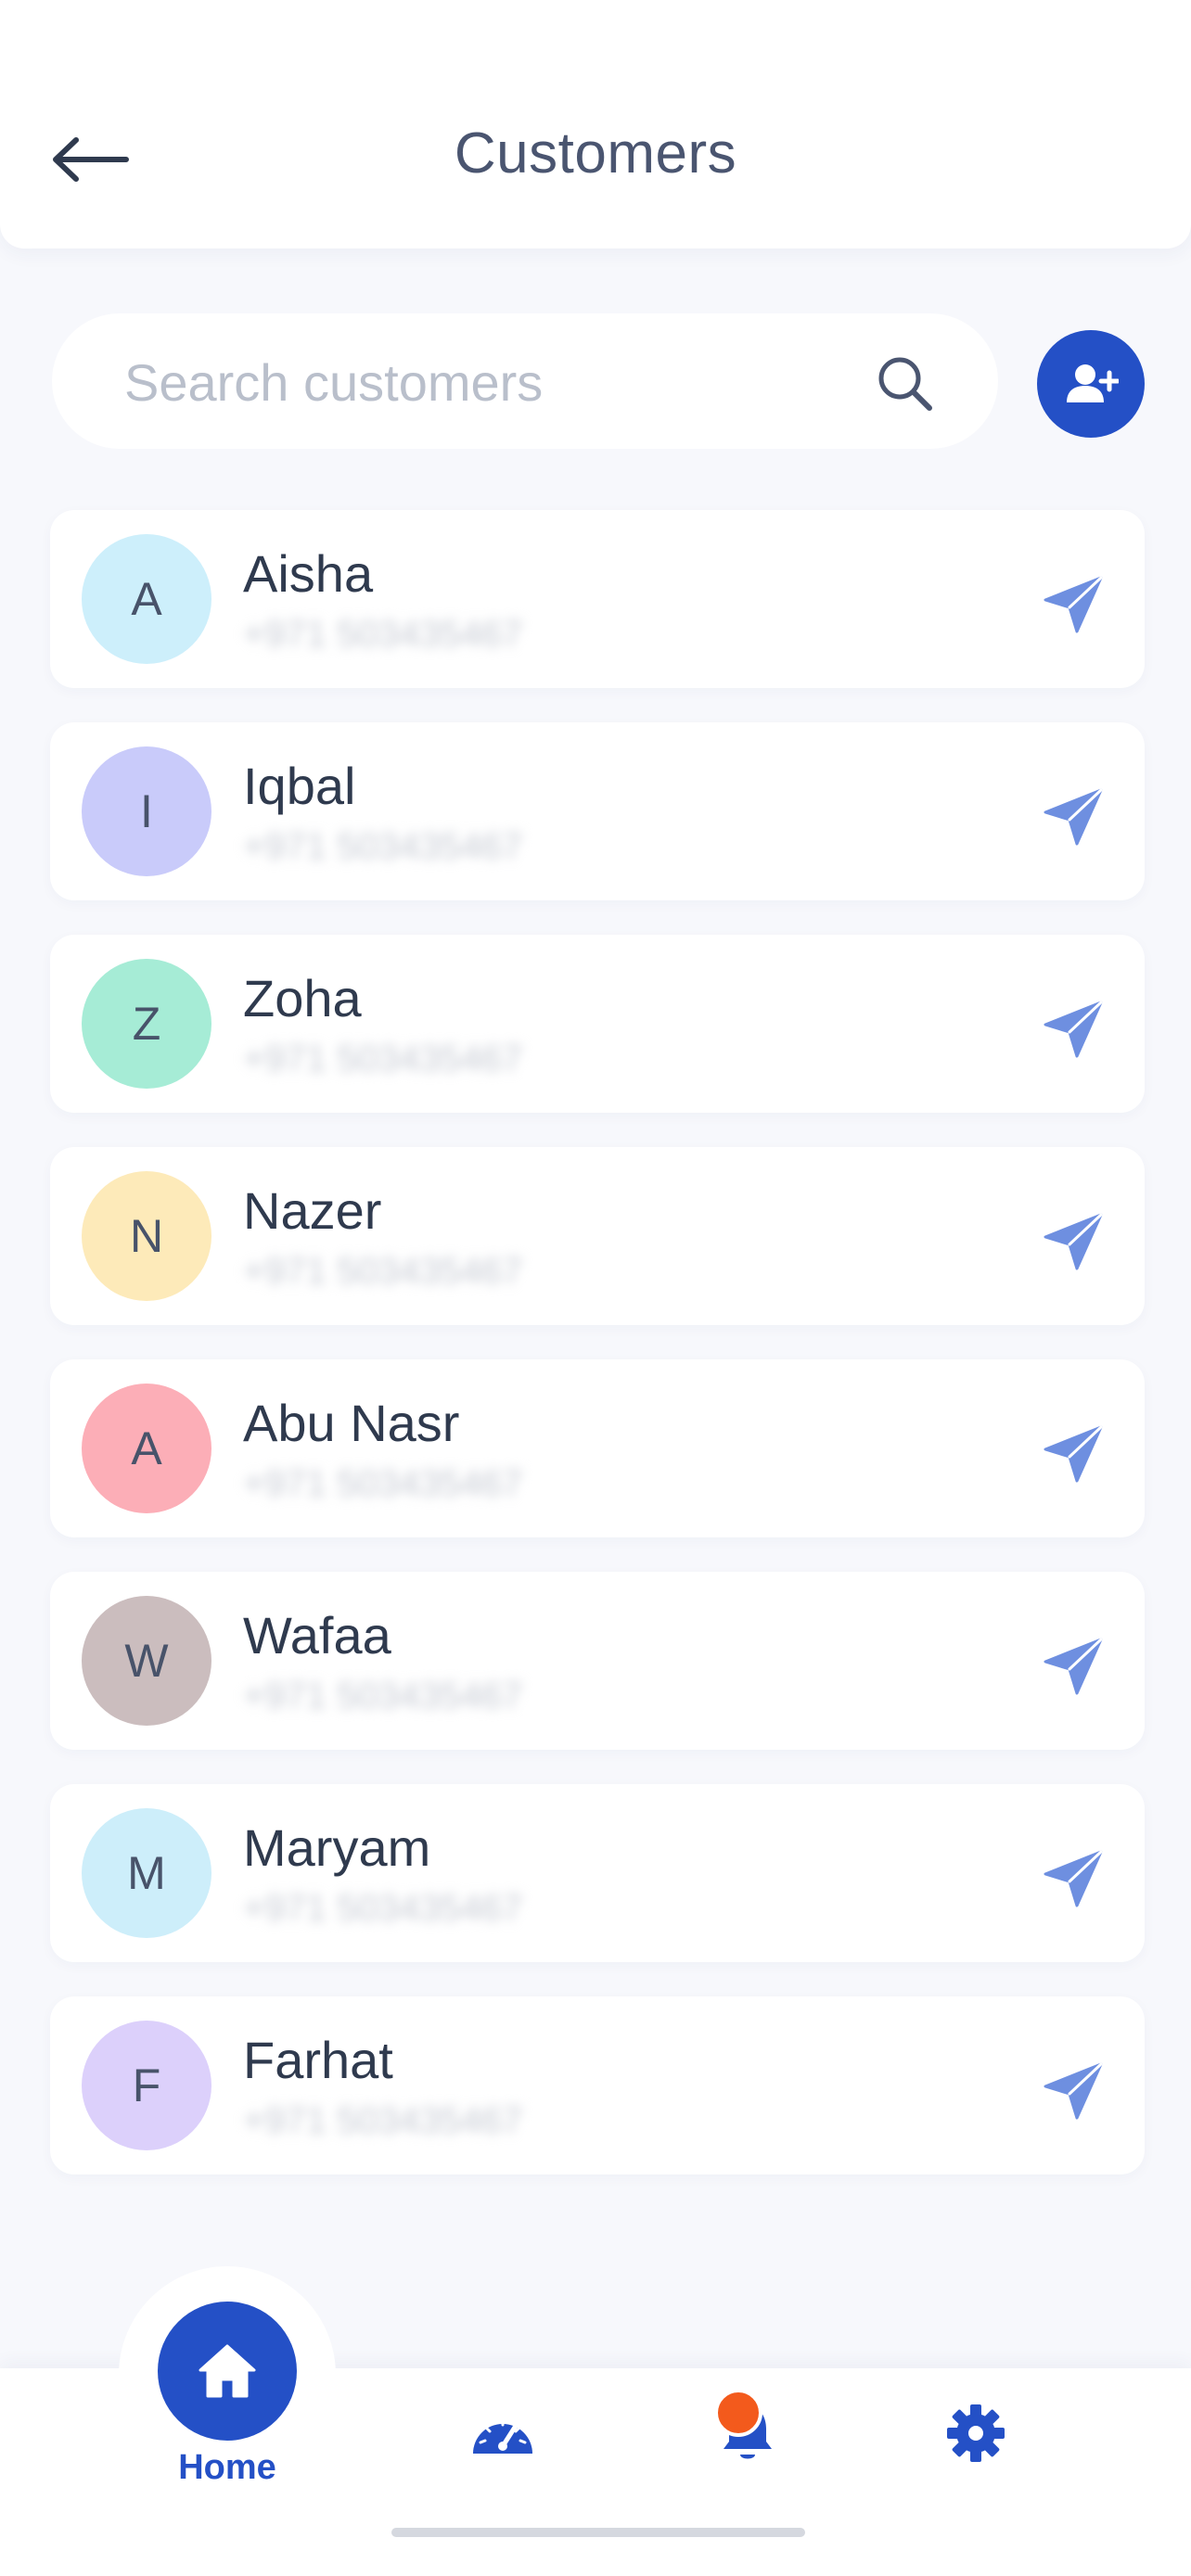  Describe the element at coordinates (302, 998) in the screenshot. I see `customer-name: Zoha` at that location.